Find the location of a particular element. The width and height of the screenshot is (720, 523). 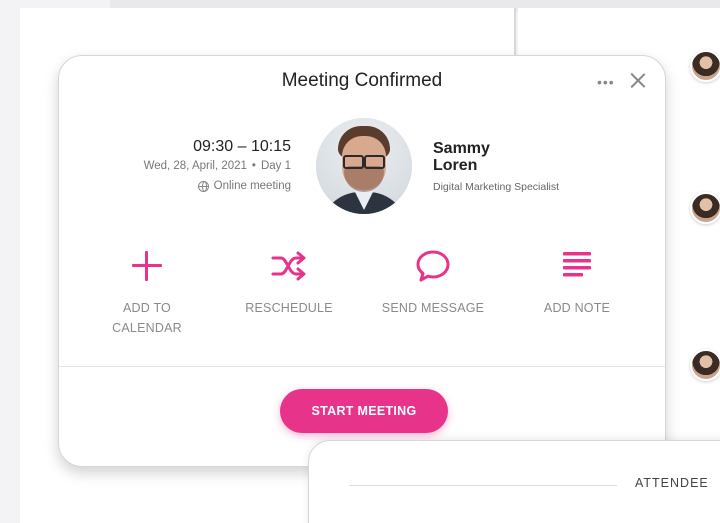

add-note-button: ADD NOTE is located at coordinates (577, 282).